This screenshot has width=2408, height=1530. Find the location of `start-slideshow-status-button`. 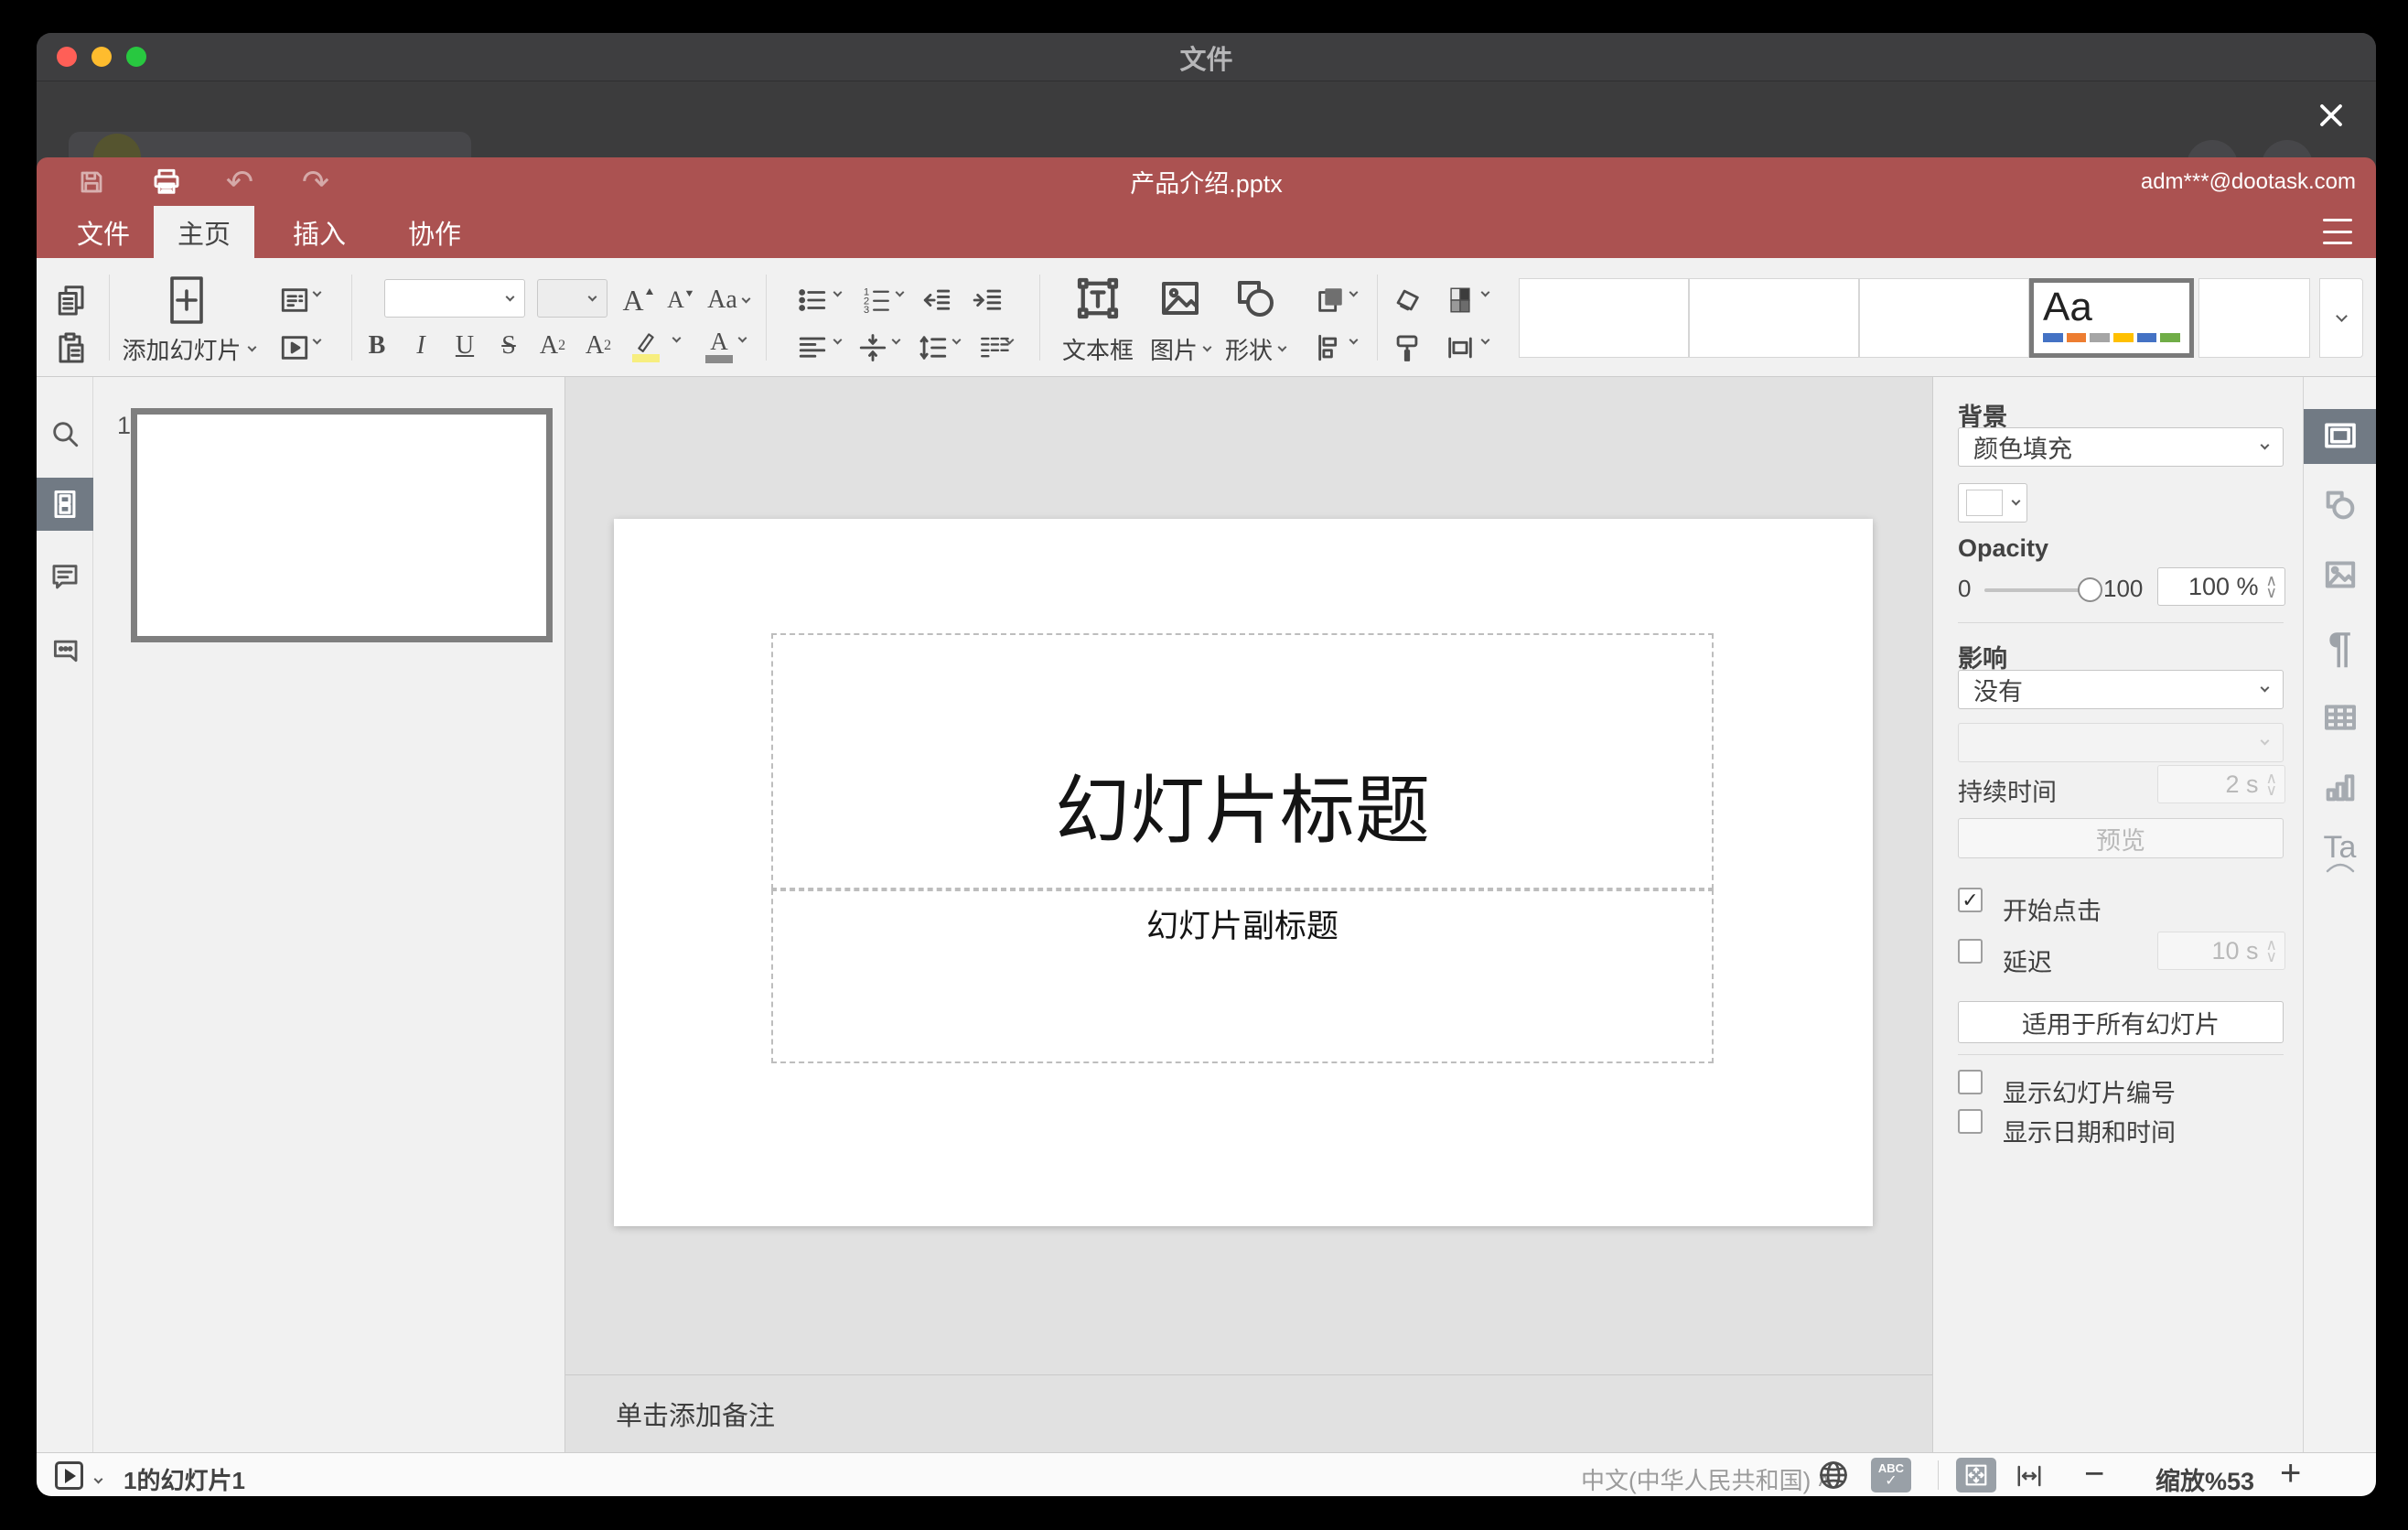

start-slideshow-status-button is located at coordinates (69, 1475).